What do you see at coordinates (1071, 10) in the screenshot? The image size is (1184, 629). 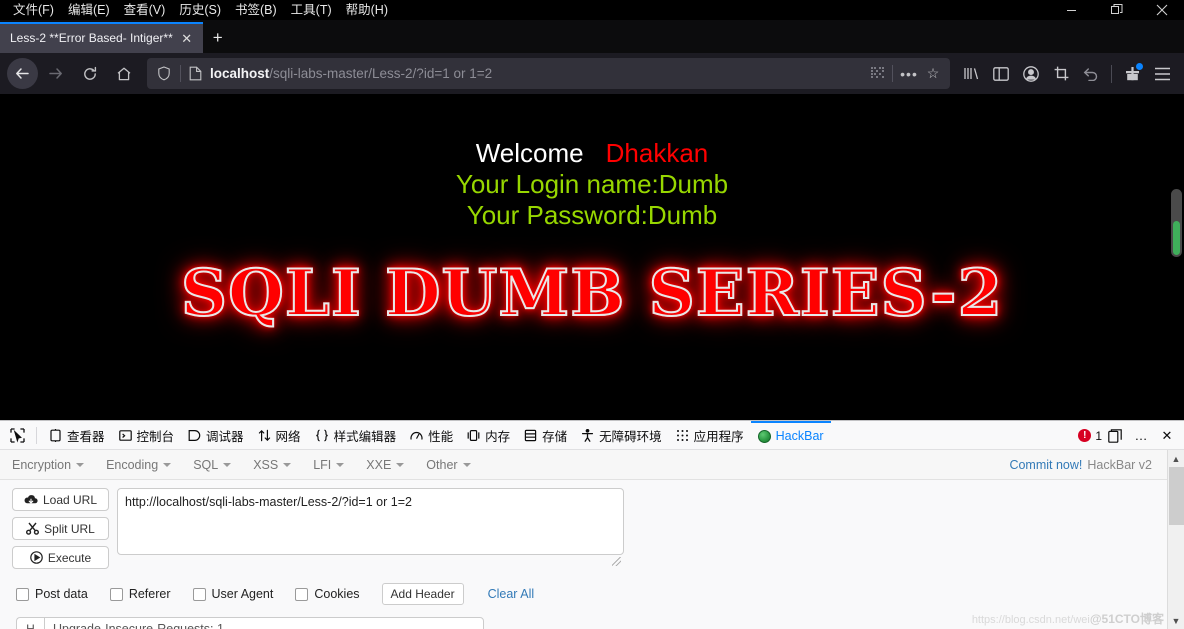 I see `minimize-button` at bounding box center [1071, 10].